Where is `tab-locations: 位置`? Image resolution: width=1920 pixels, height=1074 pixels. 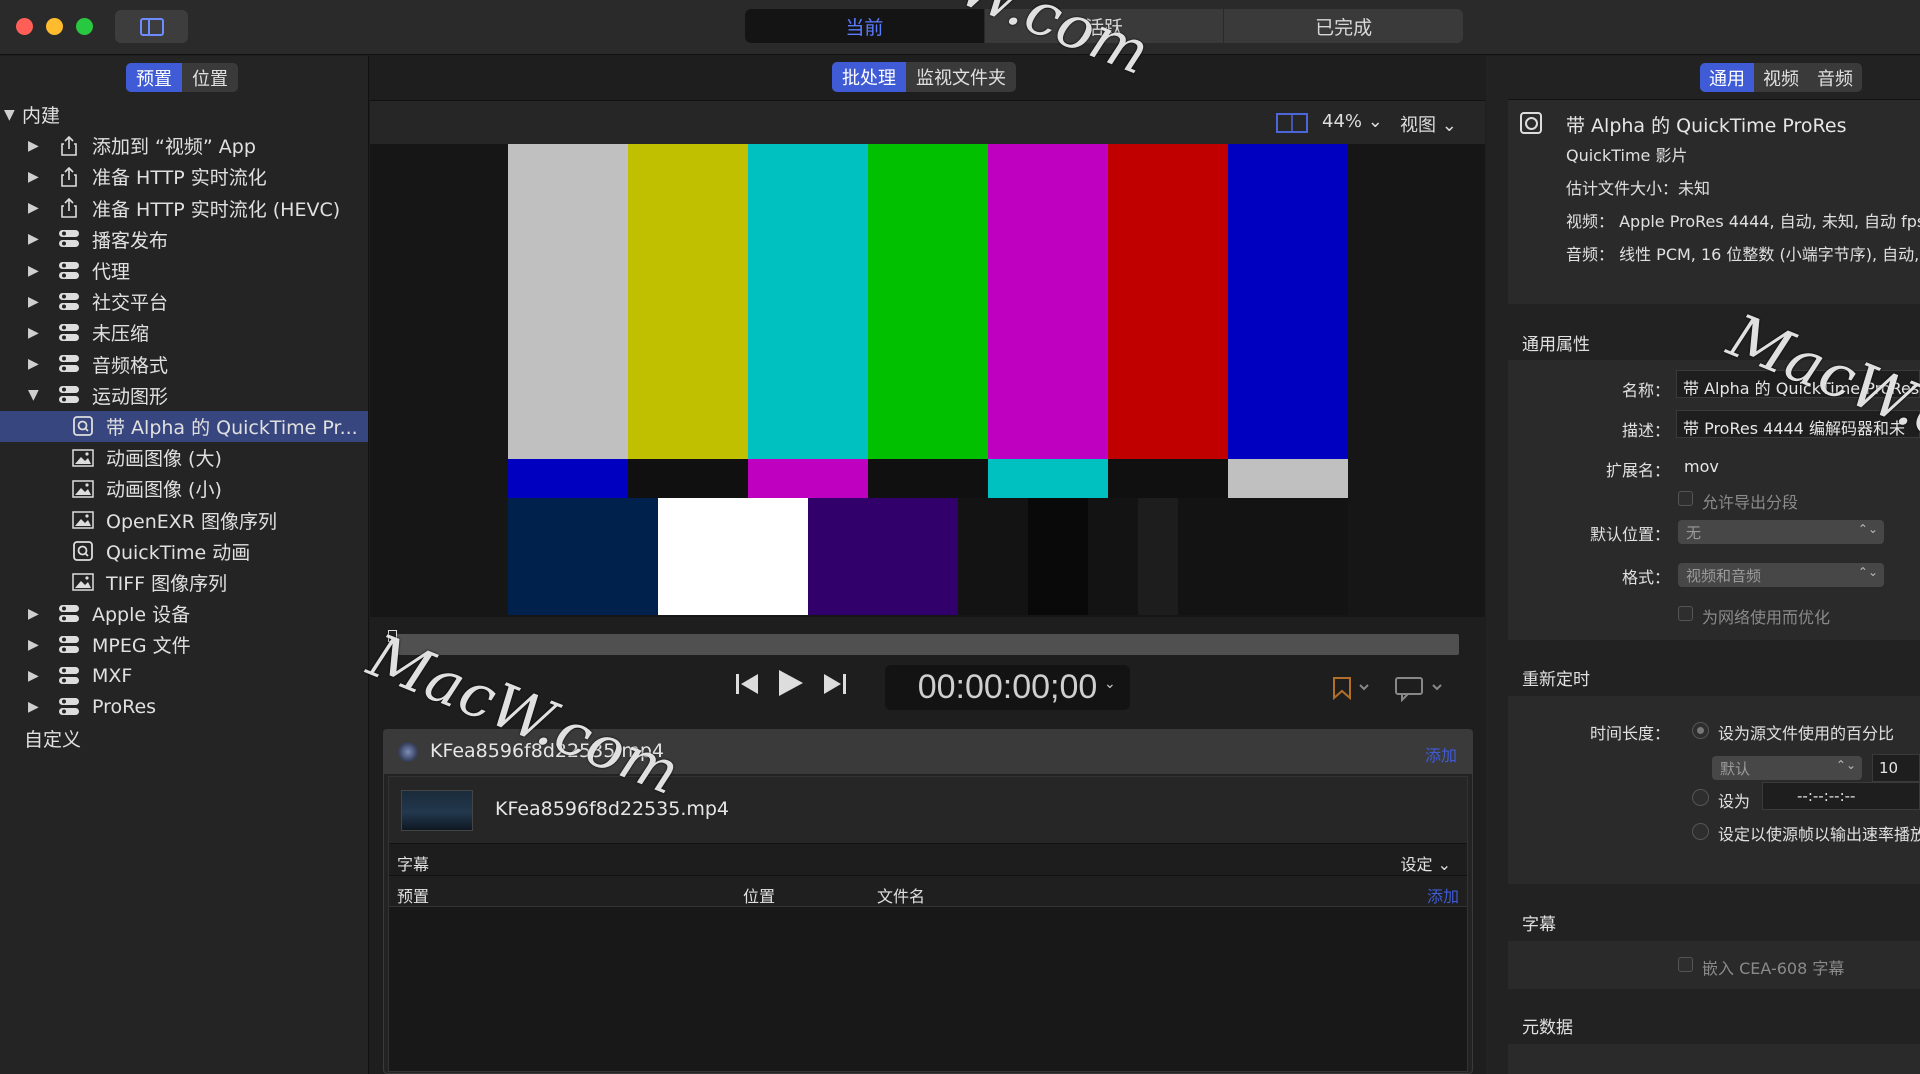 tab-locations: 位置 is located at coordinates (210, 77).